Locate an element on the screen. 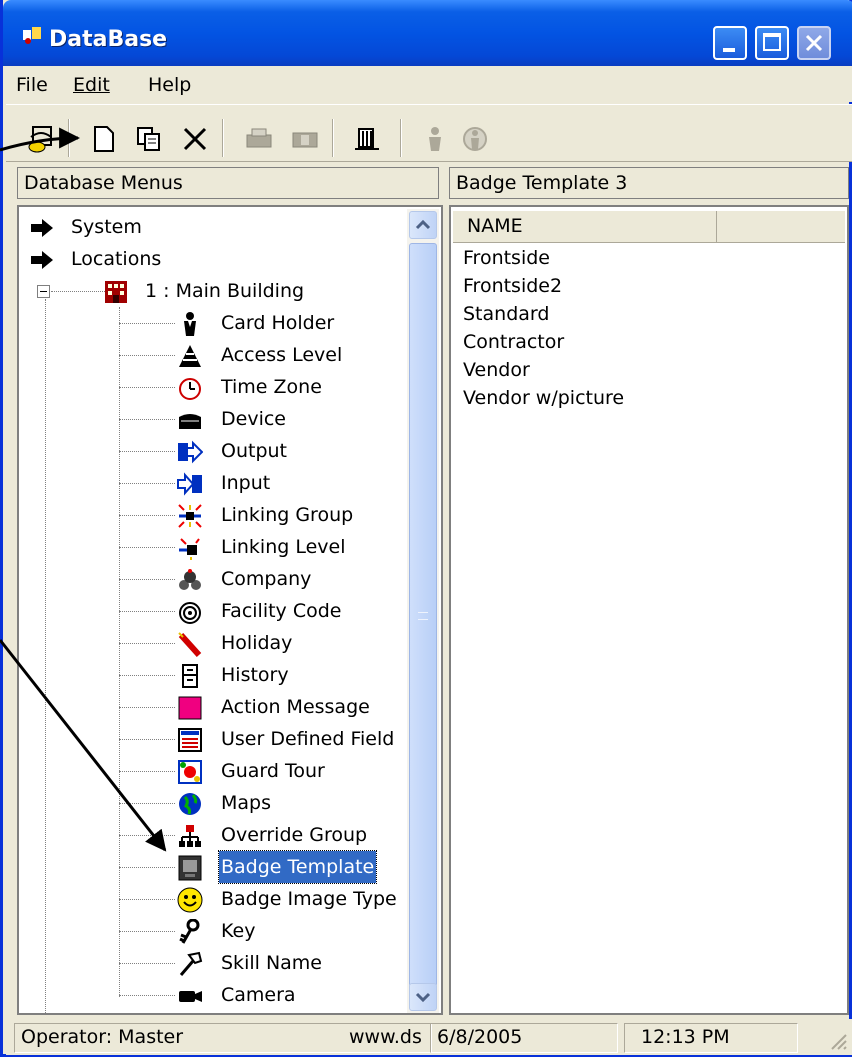  tree-item-action-message: Action Message is located at coordinates (262, 707).